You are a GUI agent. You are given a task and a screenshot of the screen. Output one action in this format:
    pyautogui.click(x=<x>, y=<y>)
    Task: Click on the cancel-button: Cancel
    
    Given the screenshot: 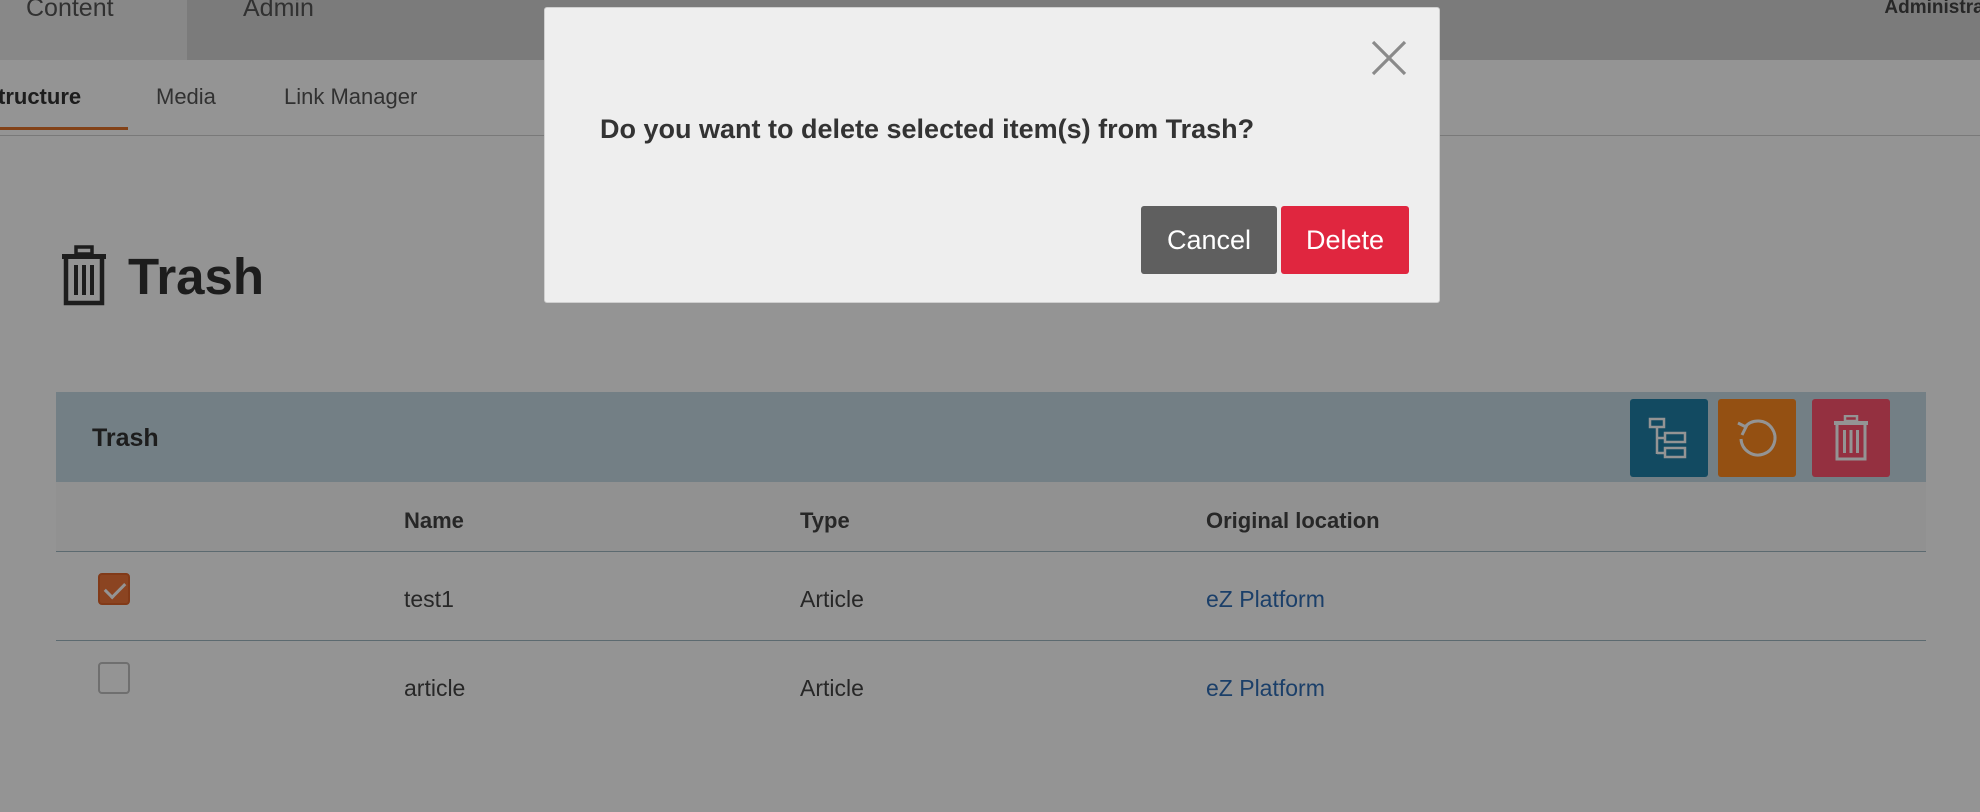 What is the action you would take?
    pyautogui.click(x=1209, y=240)
    